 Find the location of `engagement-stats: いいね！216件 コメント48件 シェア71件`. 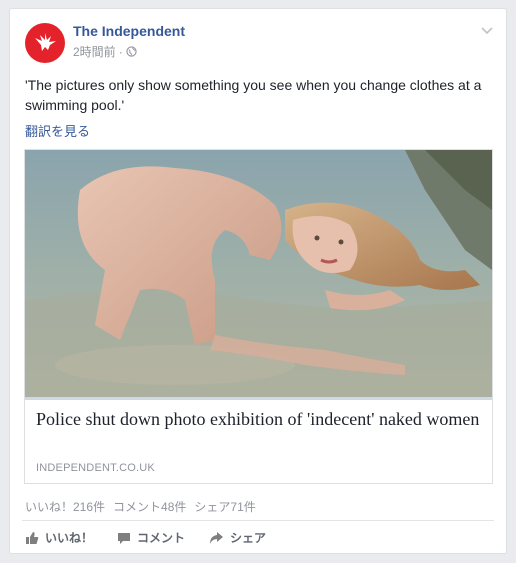

engagement-stats: いいね！216件 コメント48件 シェア71件 is located at coordinates (140, 506).